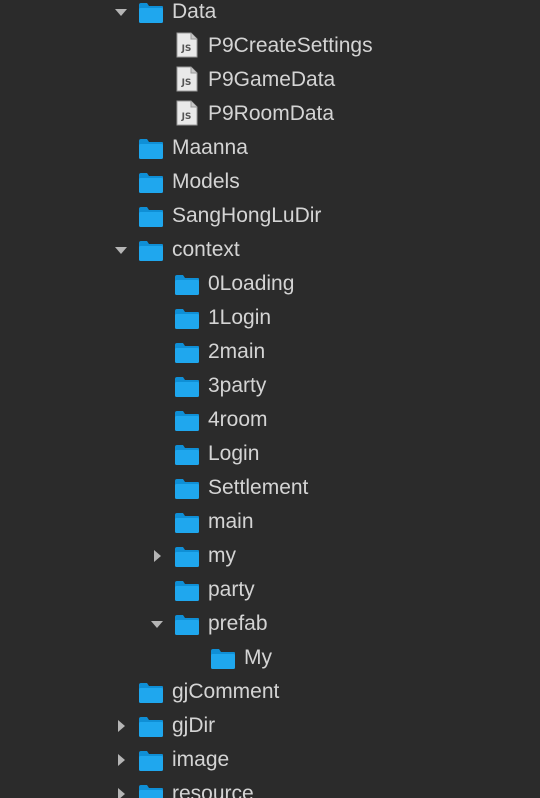 This screenshot has height=798, width=540. Describe the element at coordinates (231, 589) in the screenshot. I see `tree-row-label: party` at that location.